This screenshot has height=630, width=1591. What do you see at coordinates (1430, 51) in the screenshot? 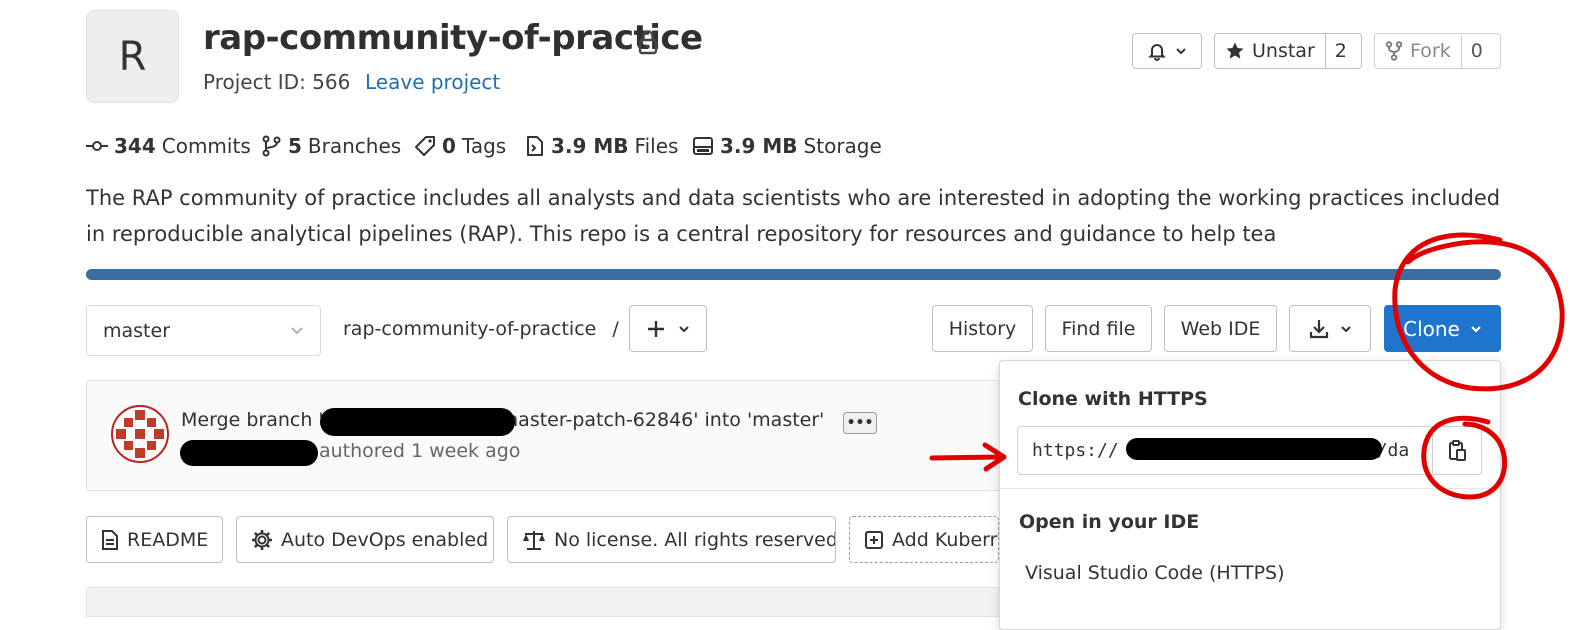
I see `fork-label: Fork` at bounding box center [1430, 51].